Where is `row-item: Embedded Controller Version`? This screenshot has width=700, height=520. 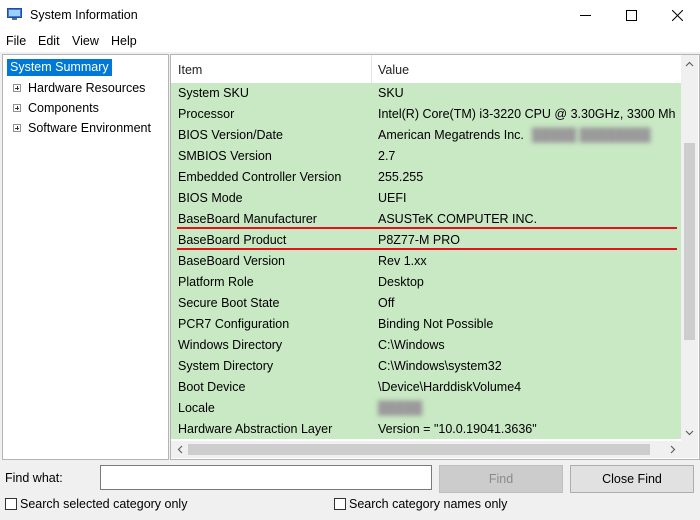
row-item: Embedded Controller Version is located at coordinates (260, 177).